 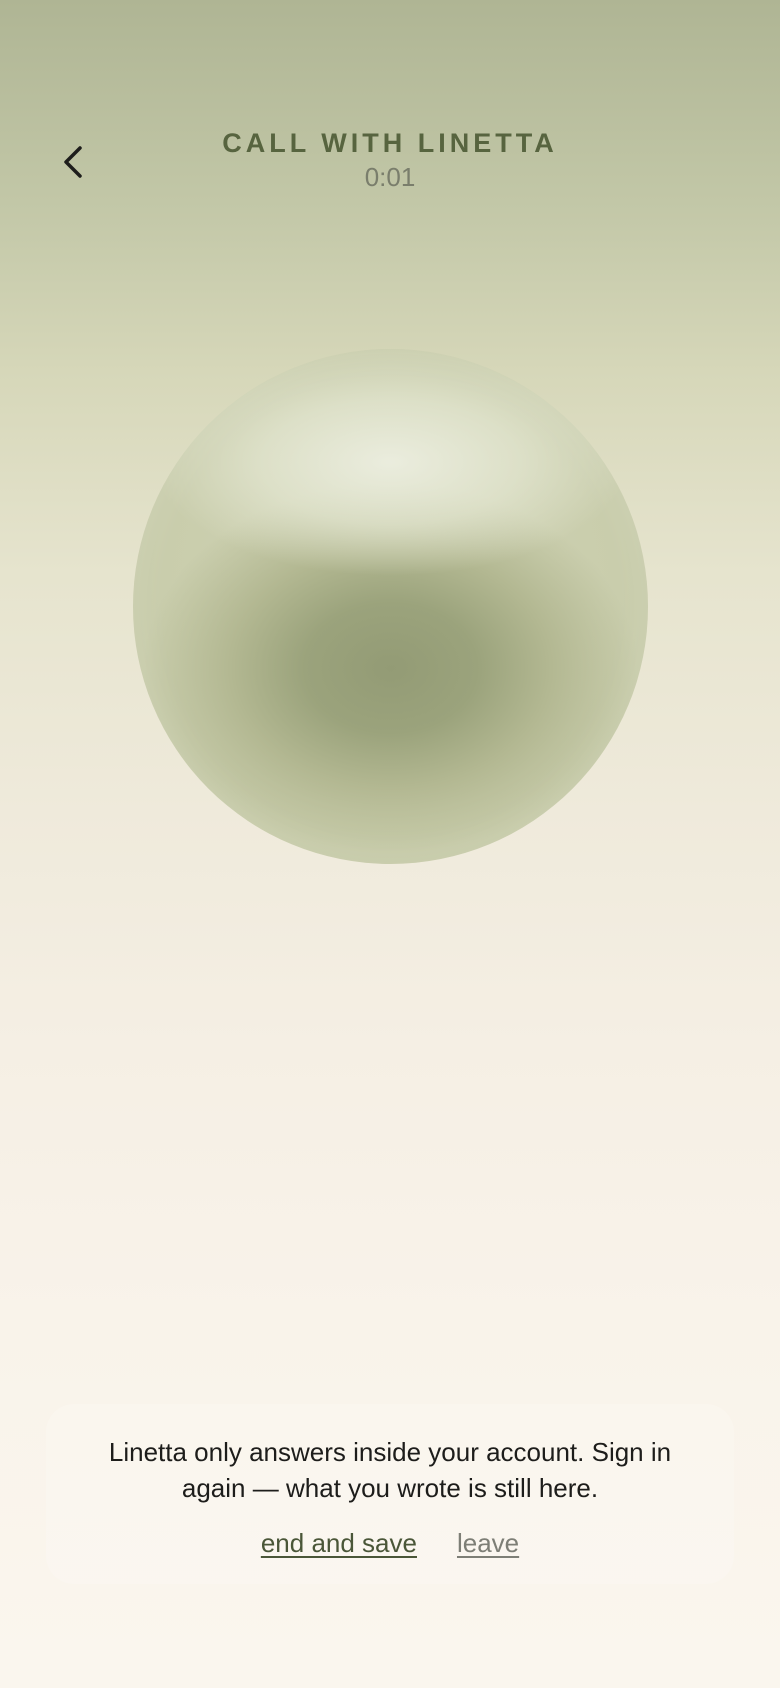 I want to click on call-timer: 0:01, so click(x=390, y=177).